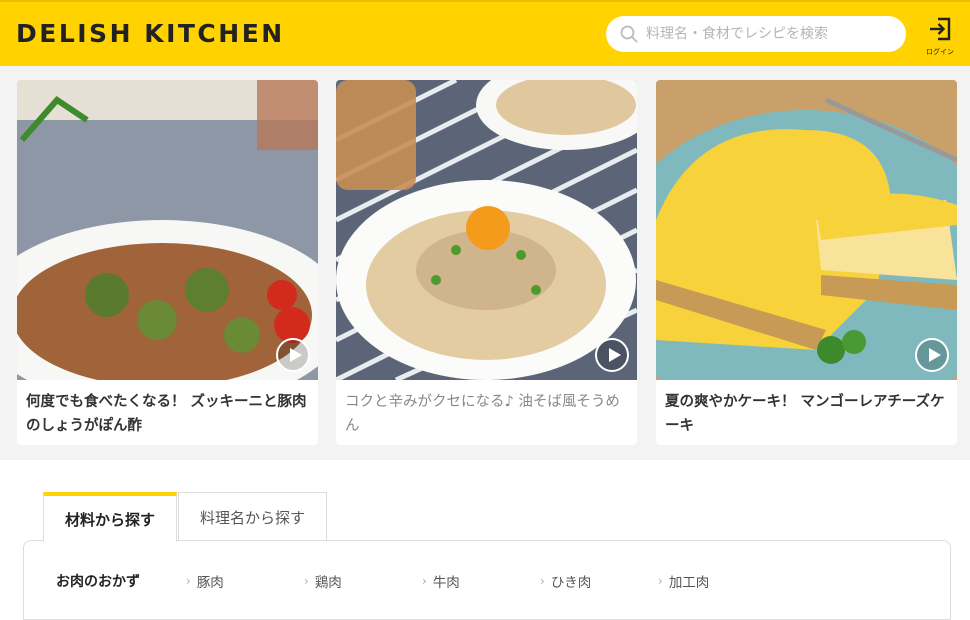  I want to click on category-panel: お肉のおかず › 豚肉 › 鶏肉 › 牛肉 › ひき肉 › 加工肉, so click(487, 580).